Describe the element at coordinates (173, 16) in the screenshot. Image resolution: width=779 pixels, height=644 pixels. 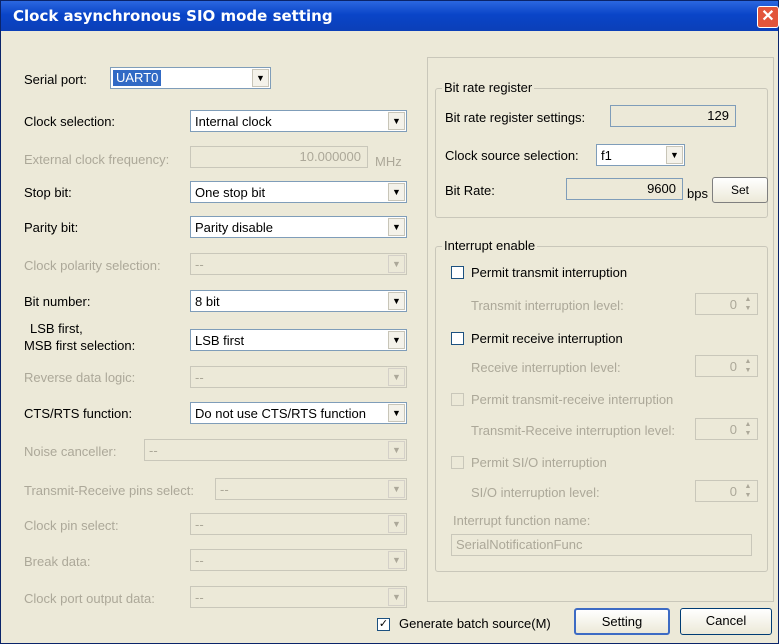
I see `window-title: Clock asynchronous SIO mode setting` at that location.